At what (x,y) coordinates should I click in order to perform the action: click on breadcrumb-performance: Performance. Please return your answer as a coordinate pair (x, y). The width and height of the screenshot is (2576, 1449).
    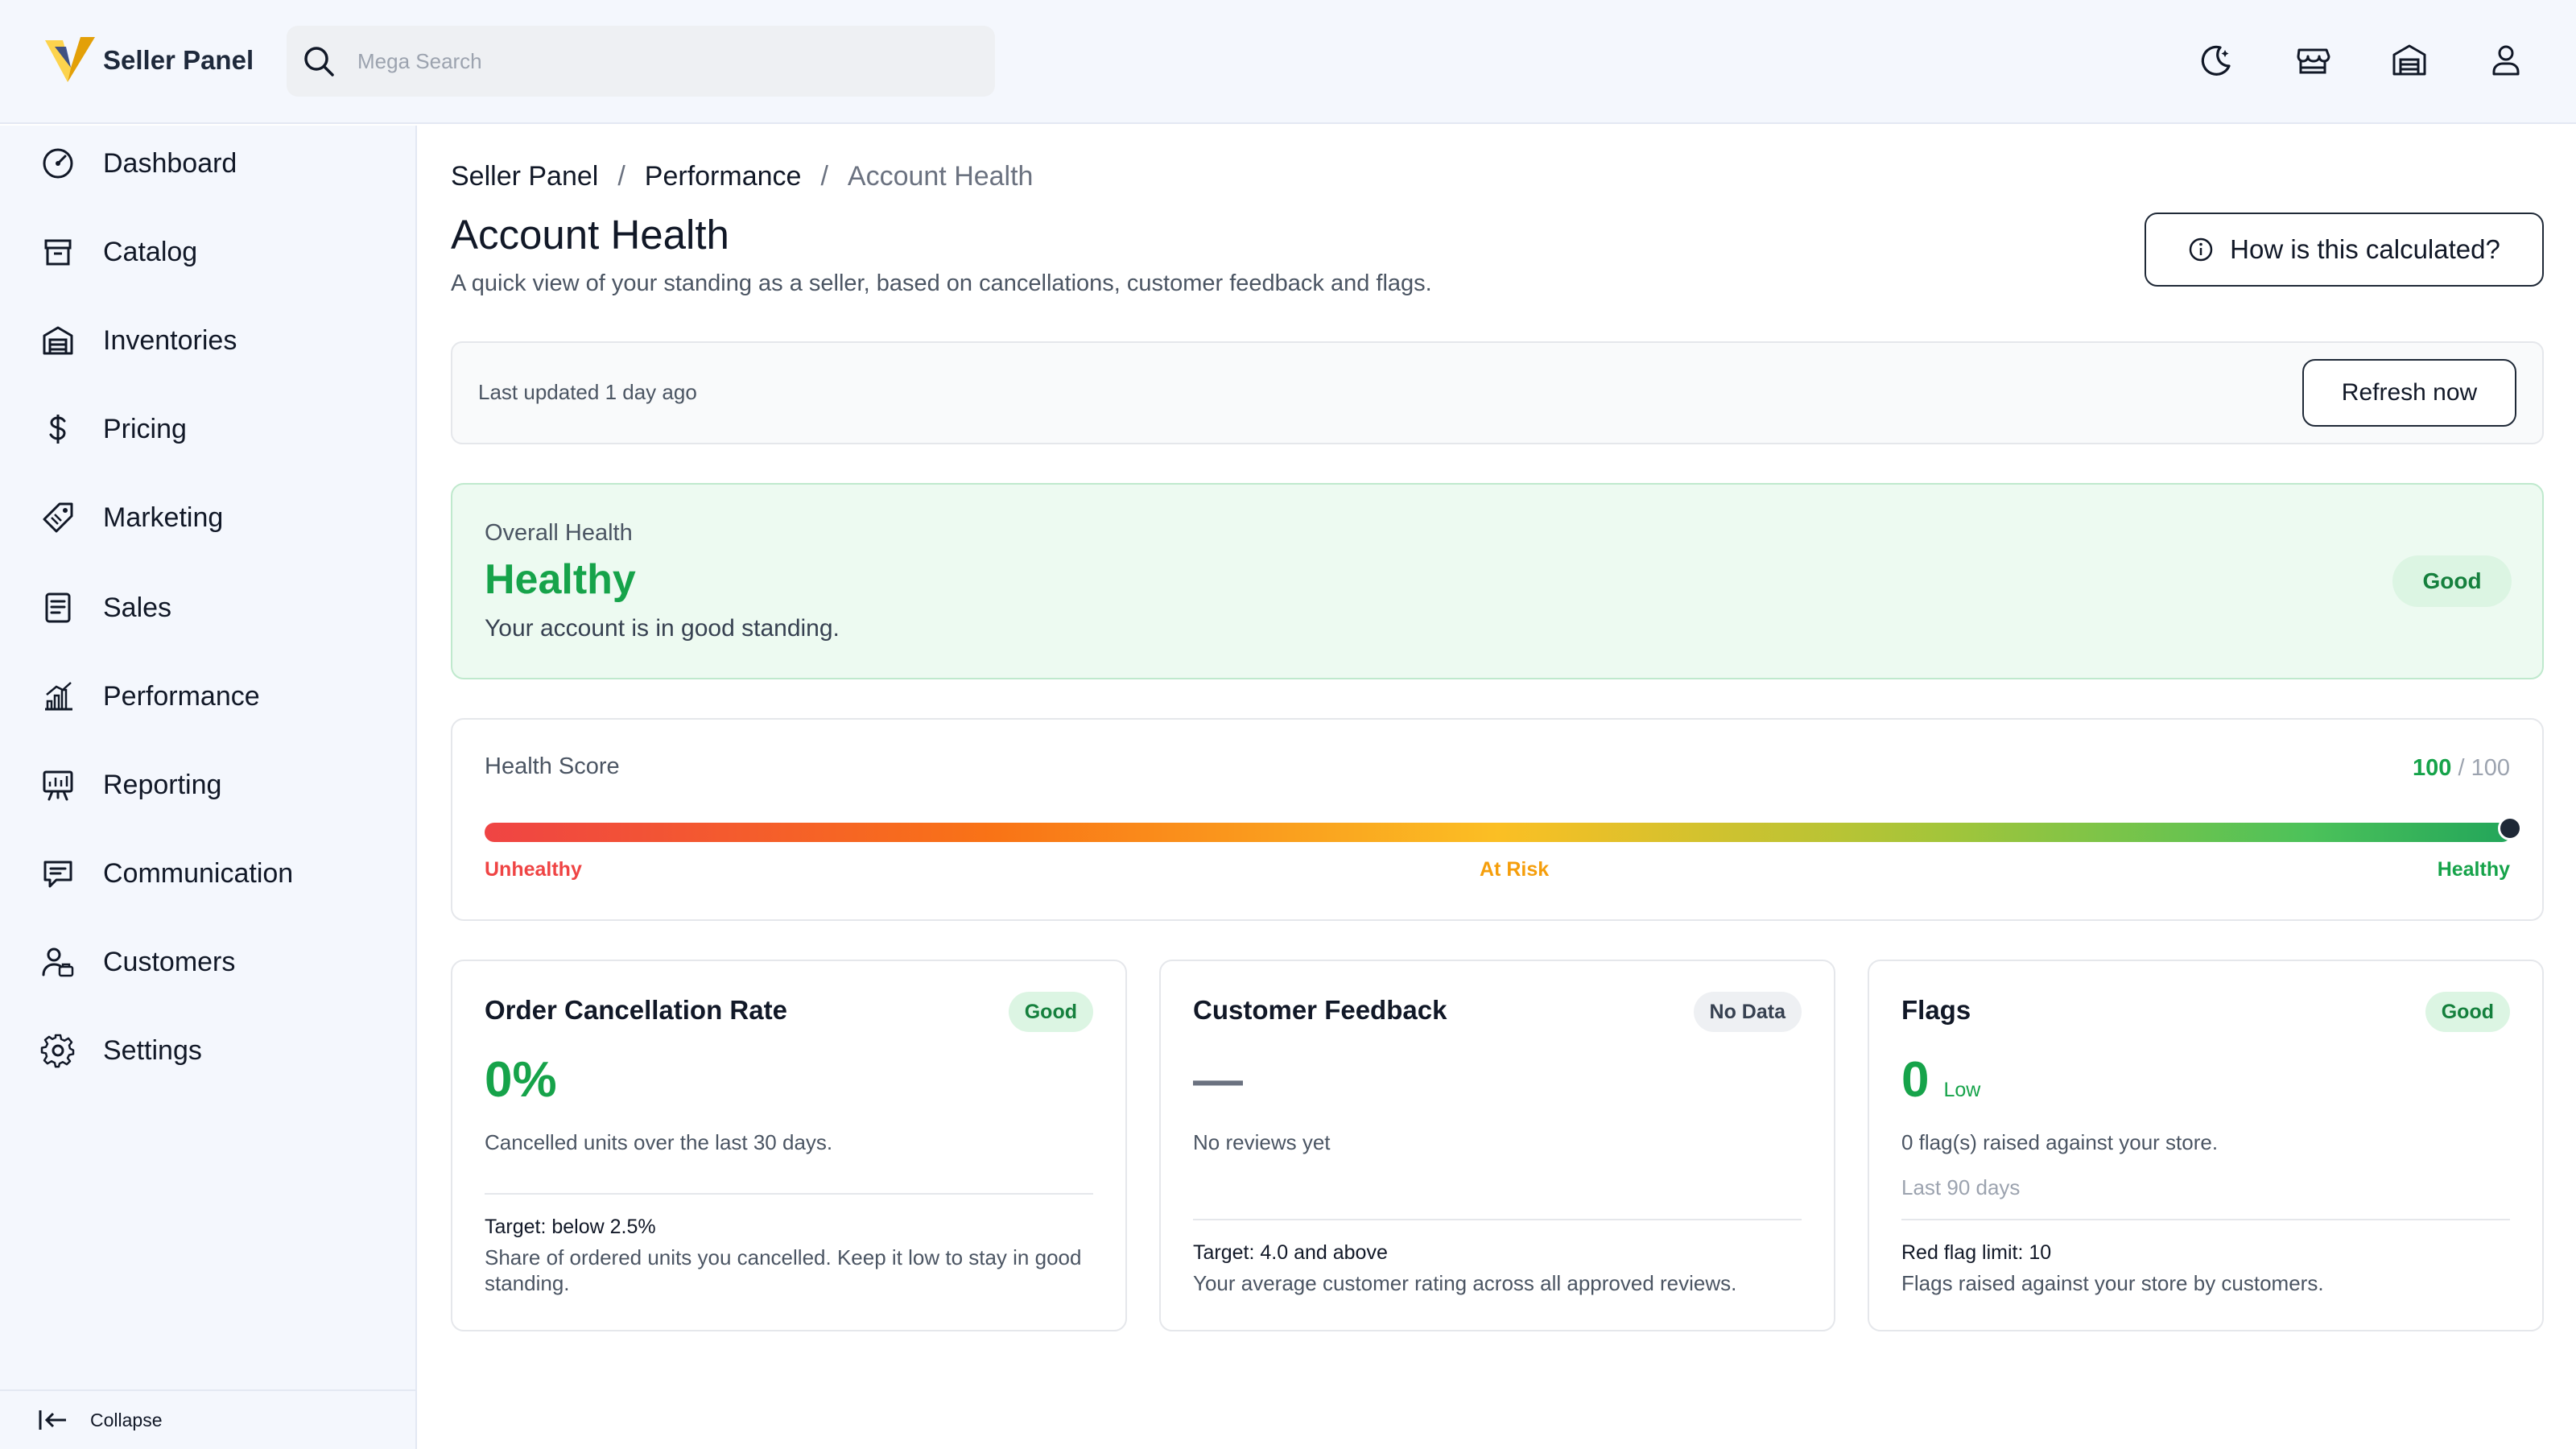
    Looking at the image, I should click on (723, 176).